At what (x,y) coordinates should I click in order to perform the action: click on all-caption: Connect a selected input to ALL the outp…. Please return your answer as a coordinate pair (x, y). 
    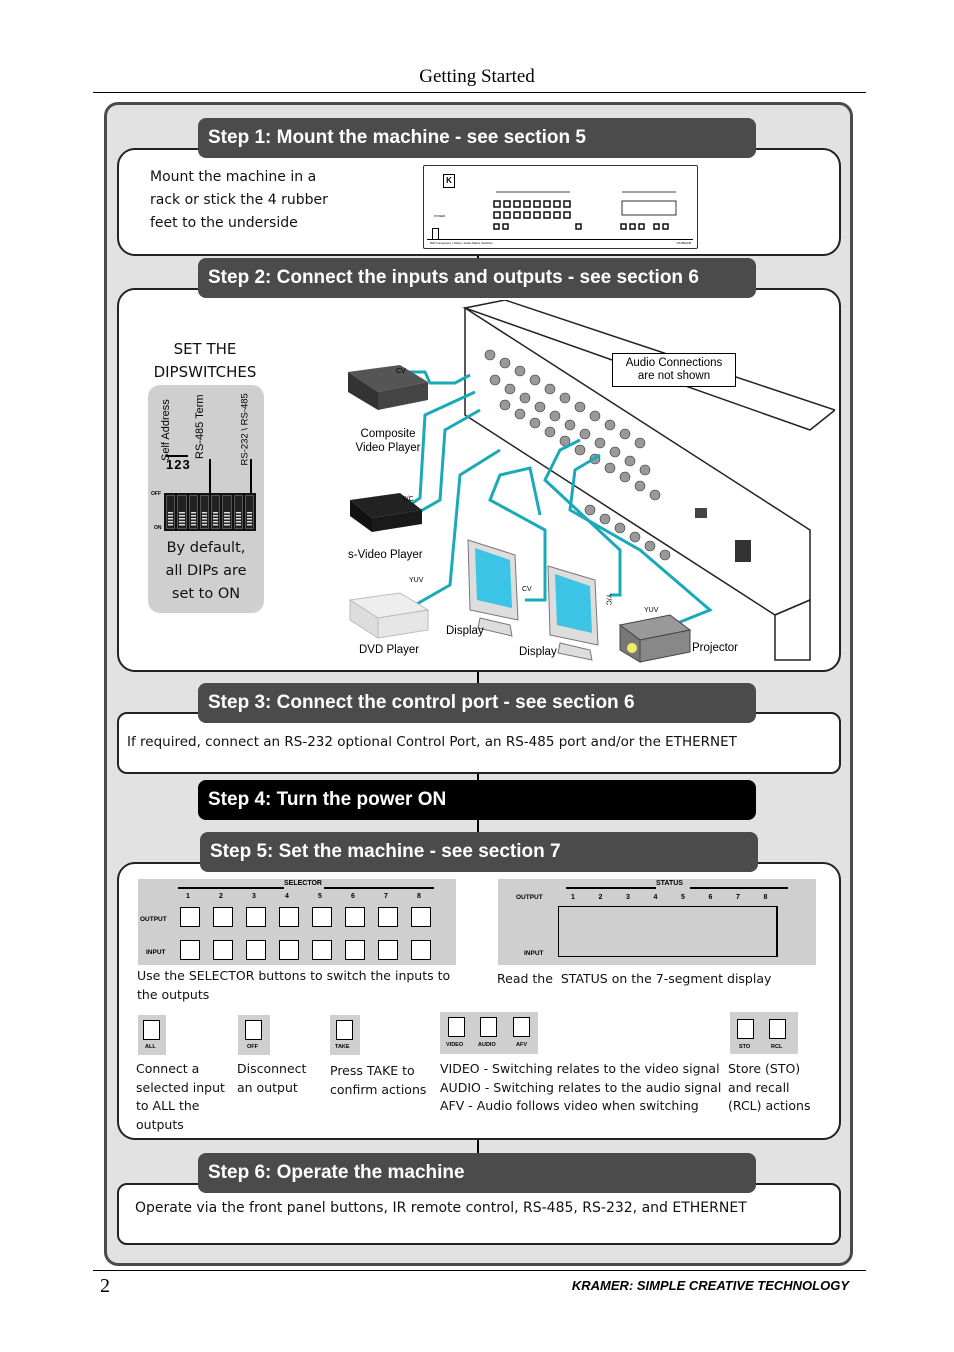
    Looking at the image, I should click on (180, 1097).